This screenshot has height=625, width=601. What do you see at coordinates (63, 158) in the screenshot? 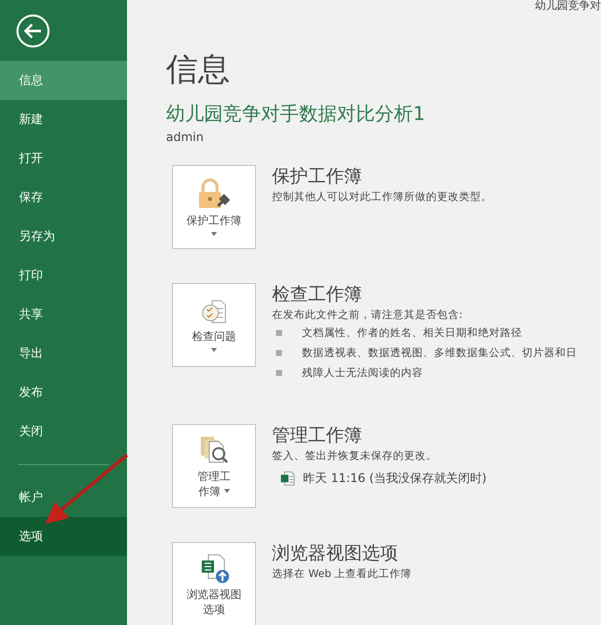
I see `sidebar-item: 打开` at bounding box center [63, 158].